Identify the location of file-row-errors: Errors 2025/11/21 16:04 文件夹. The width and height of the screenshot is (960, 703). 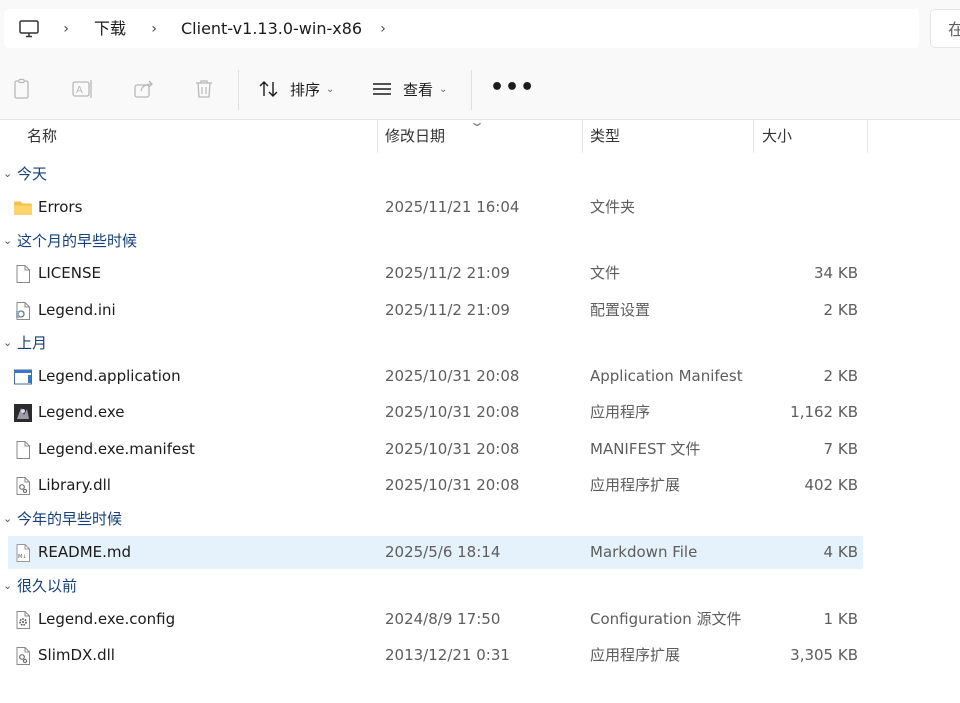
(435, 207).